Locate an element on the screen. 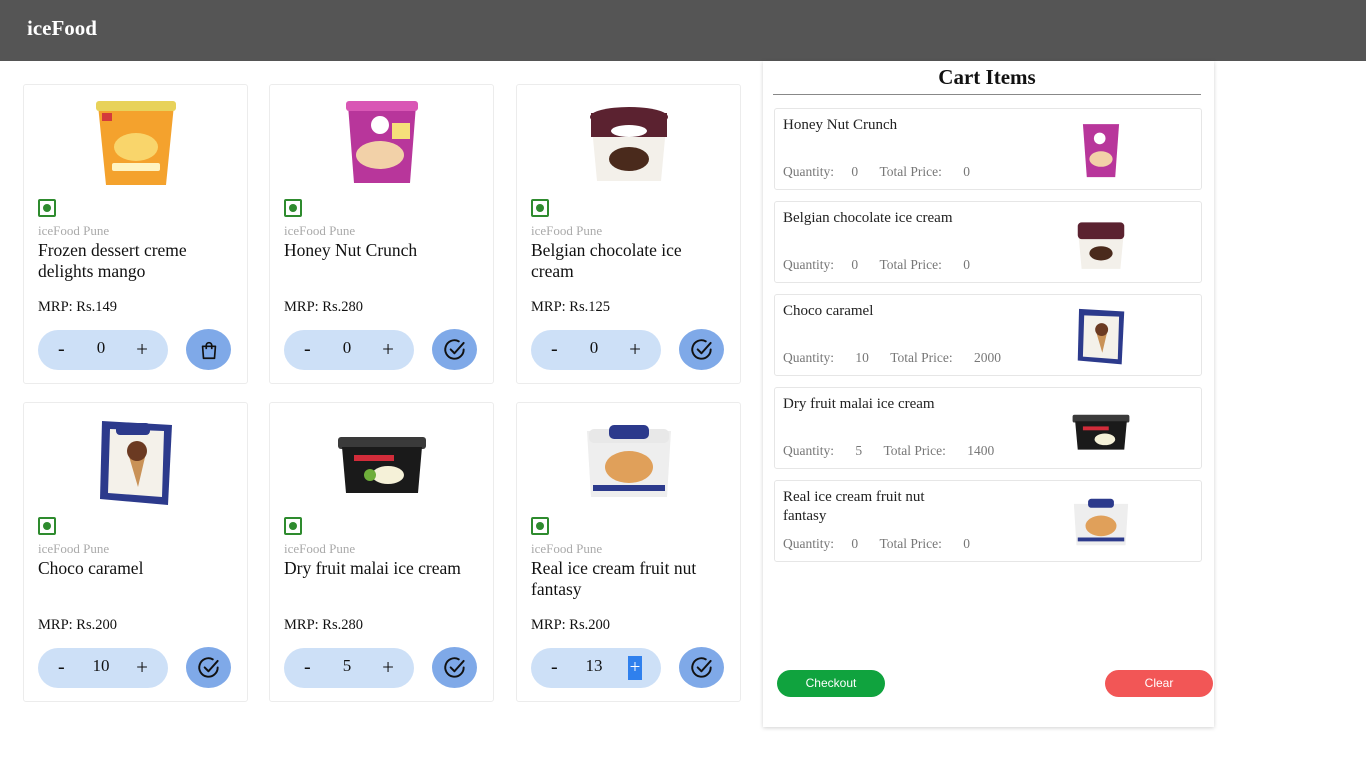 This screenshot has height=768, width=1366. cart-item-info: Quantity: 10 Total Price: 2000 is located at coordinates (892, 358).